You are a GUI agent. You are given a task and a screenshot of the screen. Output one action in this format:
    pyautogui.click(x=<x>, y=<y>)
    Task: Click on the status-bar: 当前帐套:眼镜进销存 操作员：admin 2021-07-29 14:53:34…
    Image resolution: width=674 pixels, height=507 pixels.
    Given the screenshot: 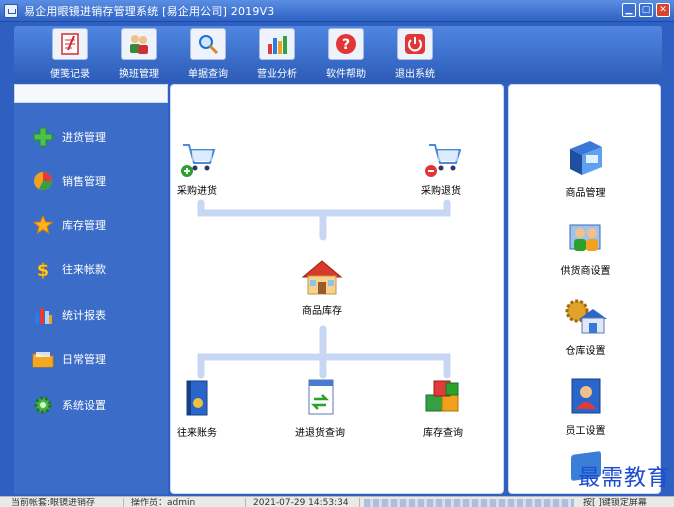 What is the action you would take?
    pyautogui.click(x=337, y=501)
    